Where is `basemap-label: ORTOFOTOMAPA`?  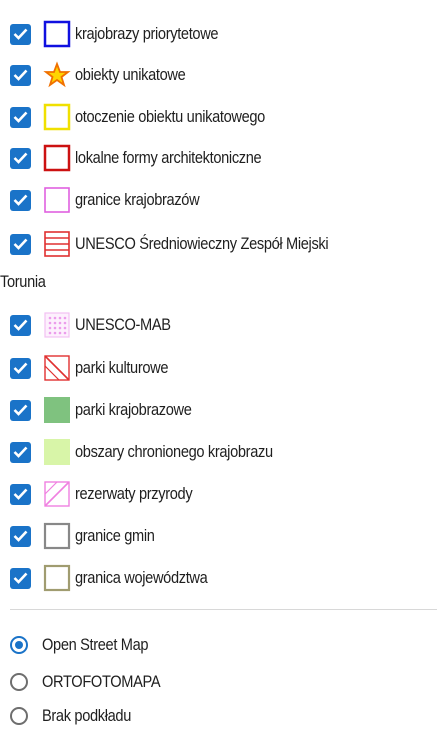 basemap-label: ORTOFOTOMAPA is located at coordinates (101, 681).